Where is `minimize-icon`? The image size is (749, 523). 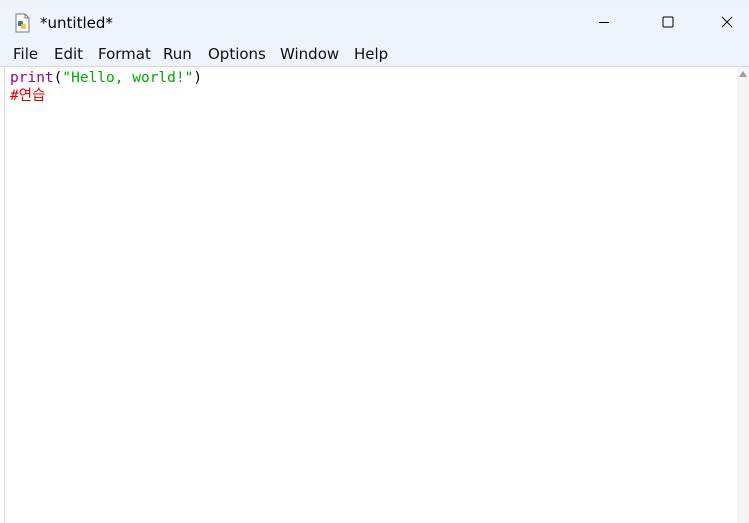
minimize-icon is located at coordinates (604, 22).